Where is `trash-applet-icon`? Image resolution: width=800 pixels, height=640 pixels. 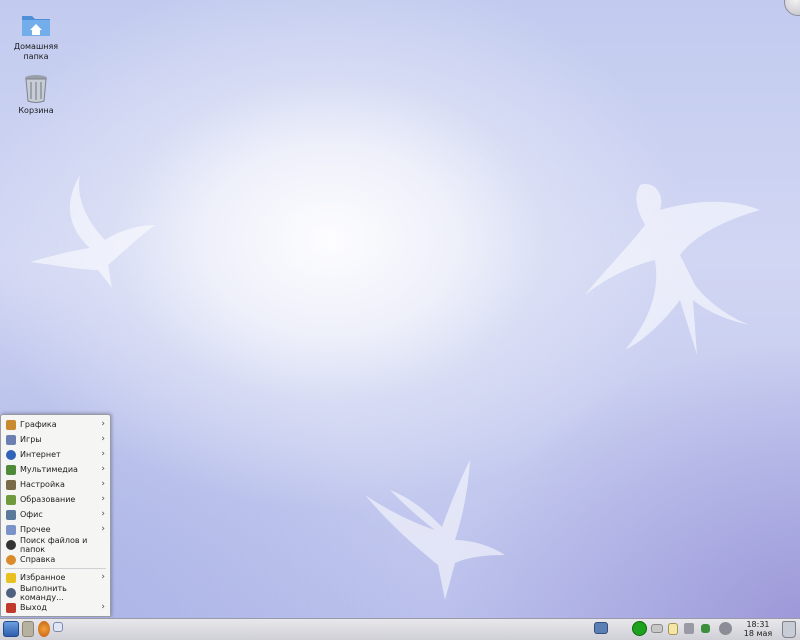
trash-applet-icon is located at coordinates (789, 629).